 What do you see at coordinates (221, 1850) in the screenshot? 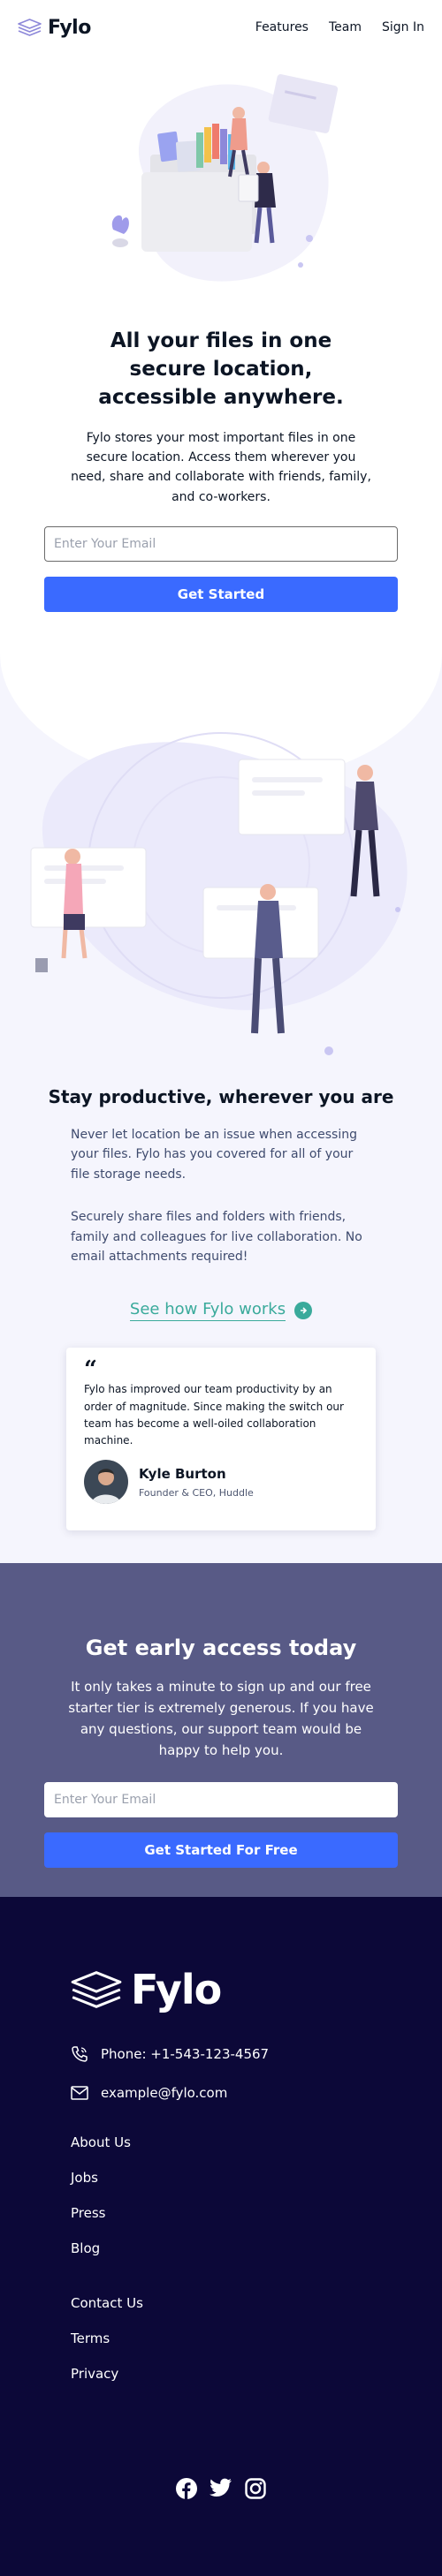
I see `get-started-free-button: Get Started For Free` at bounding box center [221, 1850].